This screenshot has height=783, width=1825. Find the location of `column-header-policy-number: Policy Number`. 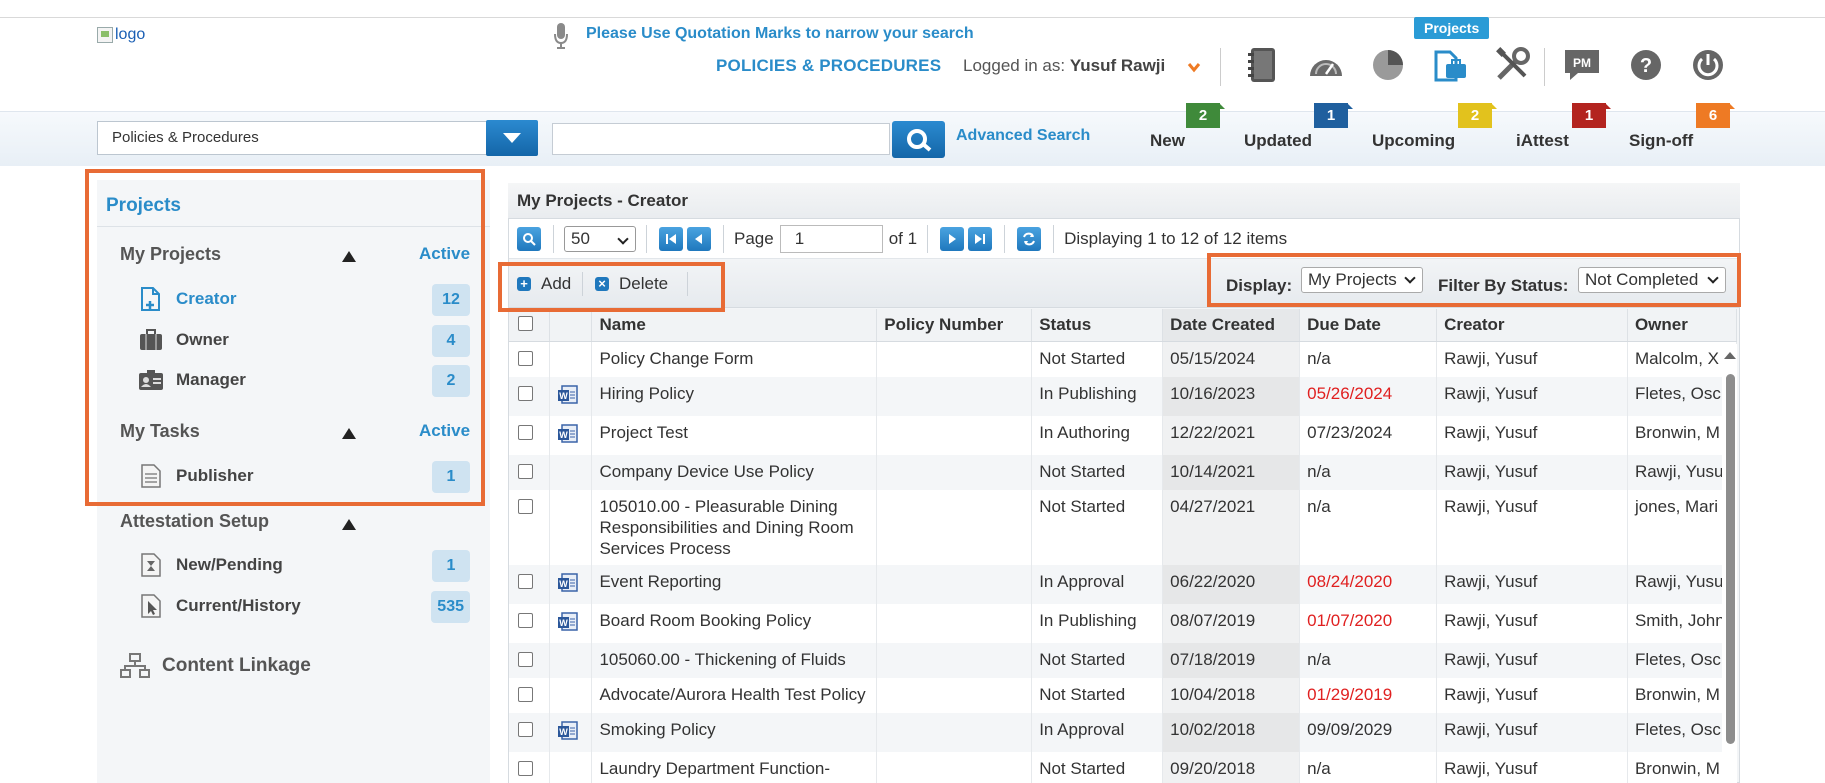

column-header-policy-number: Policy Number is located at coordinates (954, 325).